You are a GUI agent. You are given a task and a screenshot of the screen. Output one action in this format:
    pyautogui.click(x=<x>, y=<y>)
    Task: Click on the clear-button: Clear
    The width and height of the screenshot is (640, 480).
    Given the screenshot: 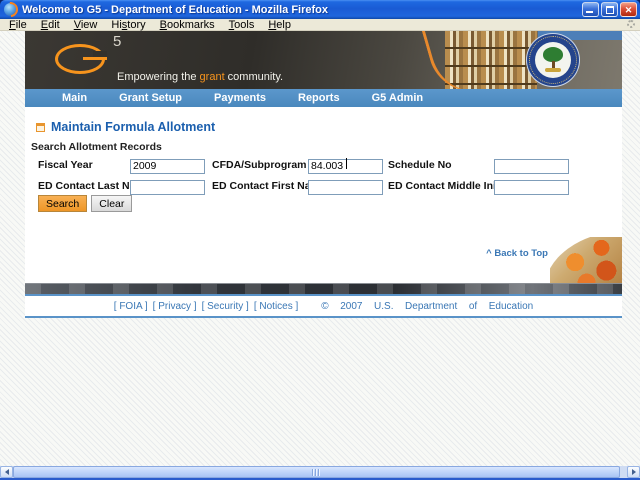 What is the action you would take?
    pyautogui.click(x=112, y=203)
    